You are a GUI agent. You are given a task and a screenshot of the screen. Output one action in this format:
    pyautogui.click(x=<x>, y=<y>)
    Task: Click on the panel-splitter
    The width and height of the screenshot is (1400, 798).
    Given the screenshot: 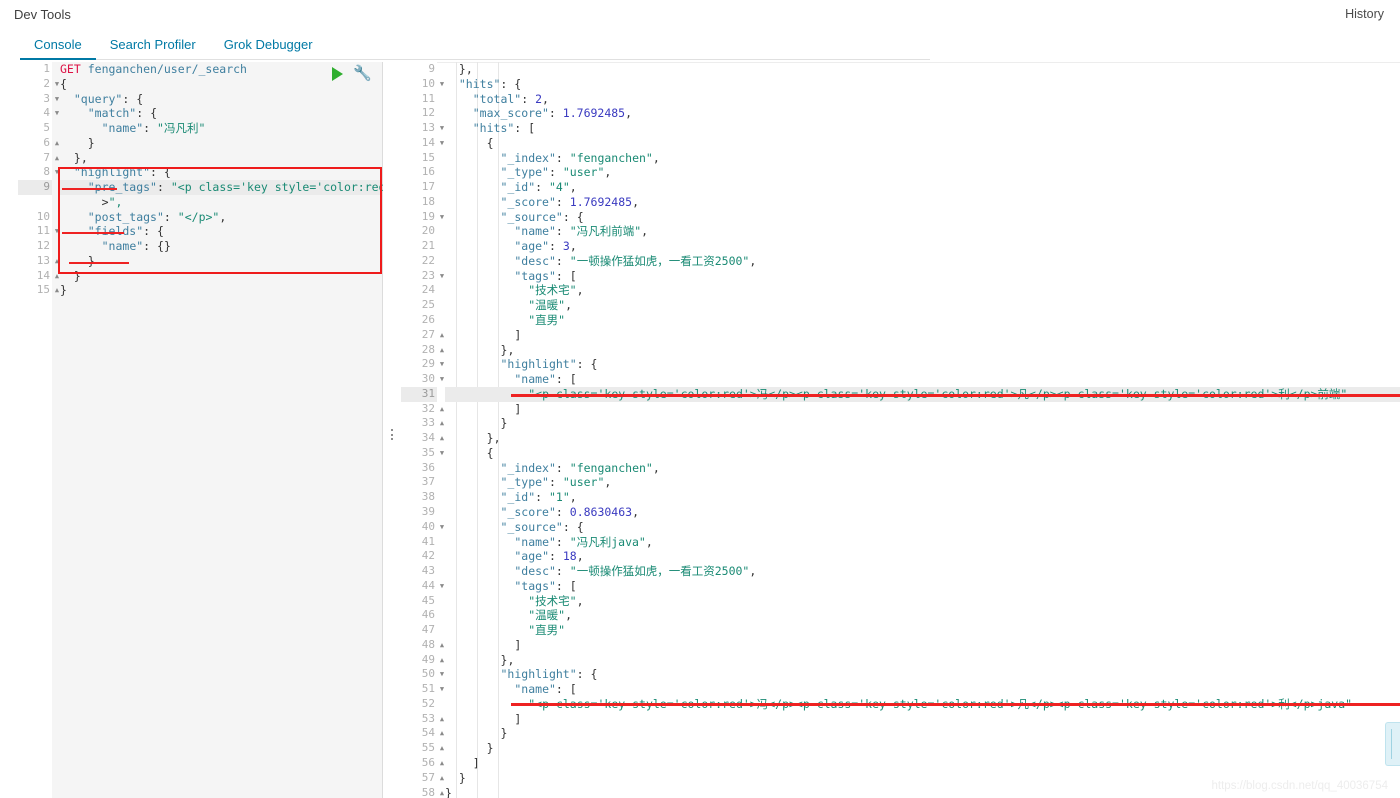 What is the action you would take?
    pyautogui.click(x=392, y=430)
    